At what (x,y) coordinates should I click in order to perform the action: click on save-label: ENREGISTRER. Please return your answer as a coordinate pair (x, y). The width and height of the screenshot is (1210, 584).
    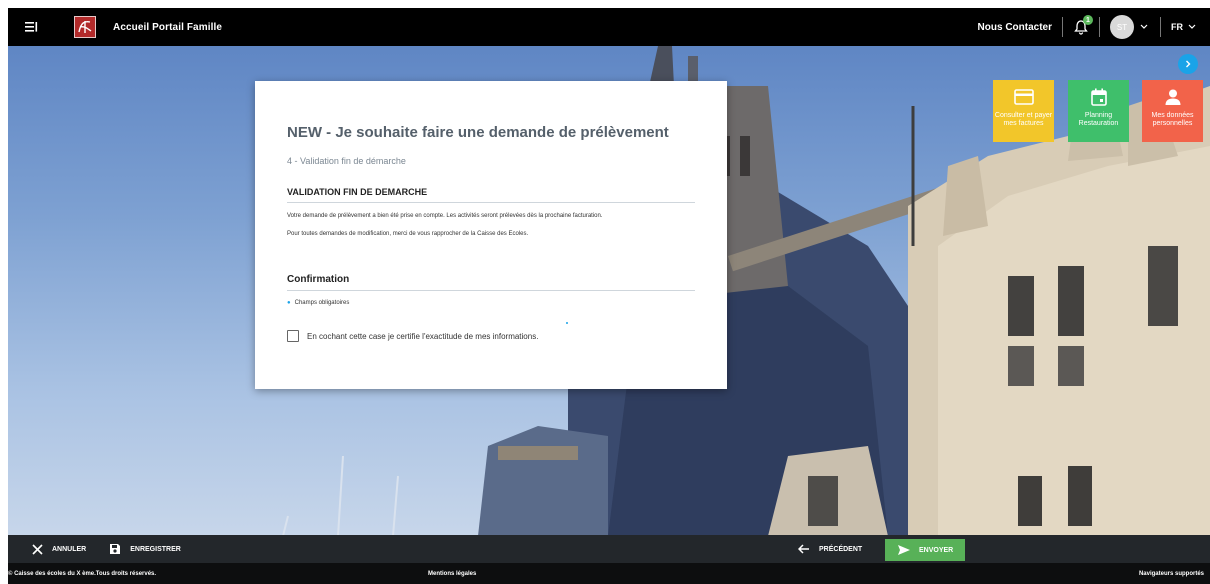
    Looking at the image, I should click on (155, 549).